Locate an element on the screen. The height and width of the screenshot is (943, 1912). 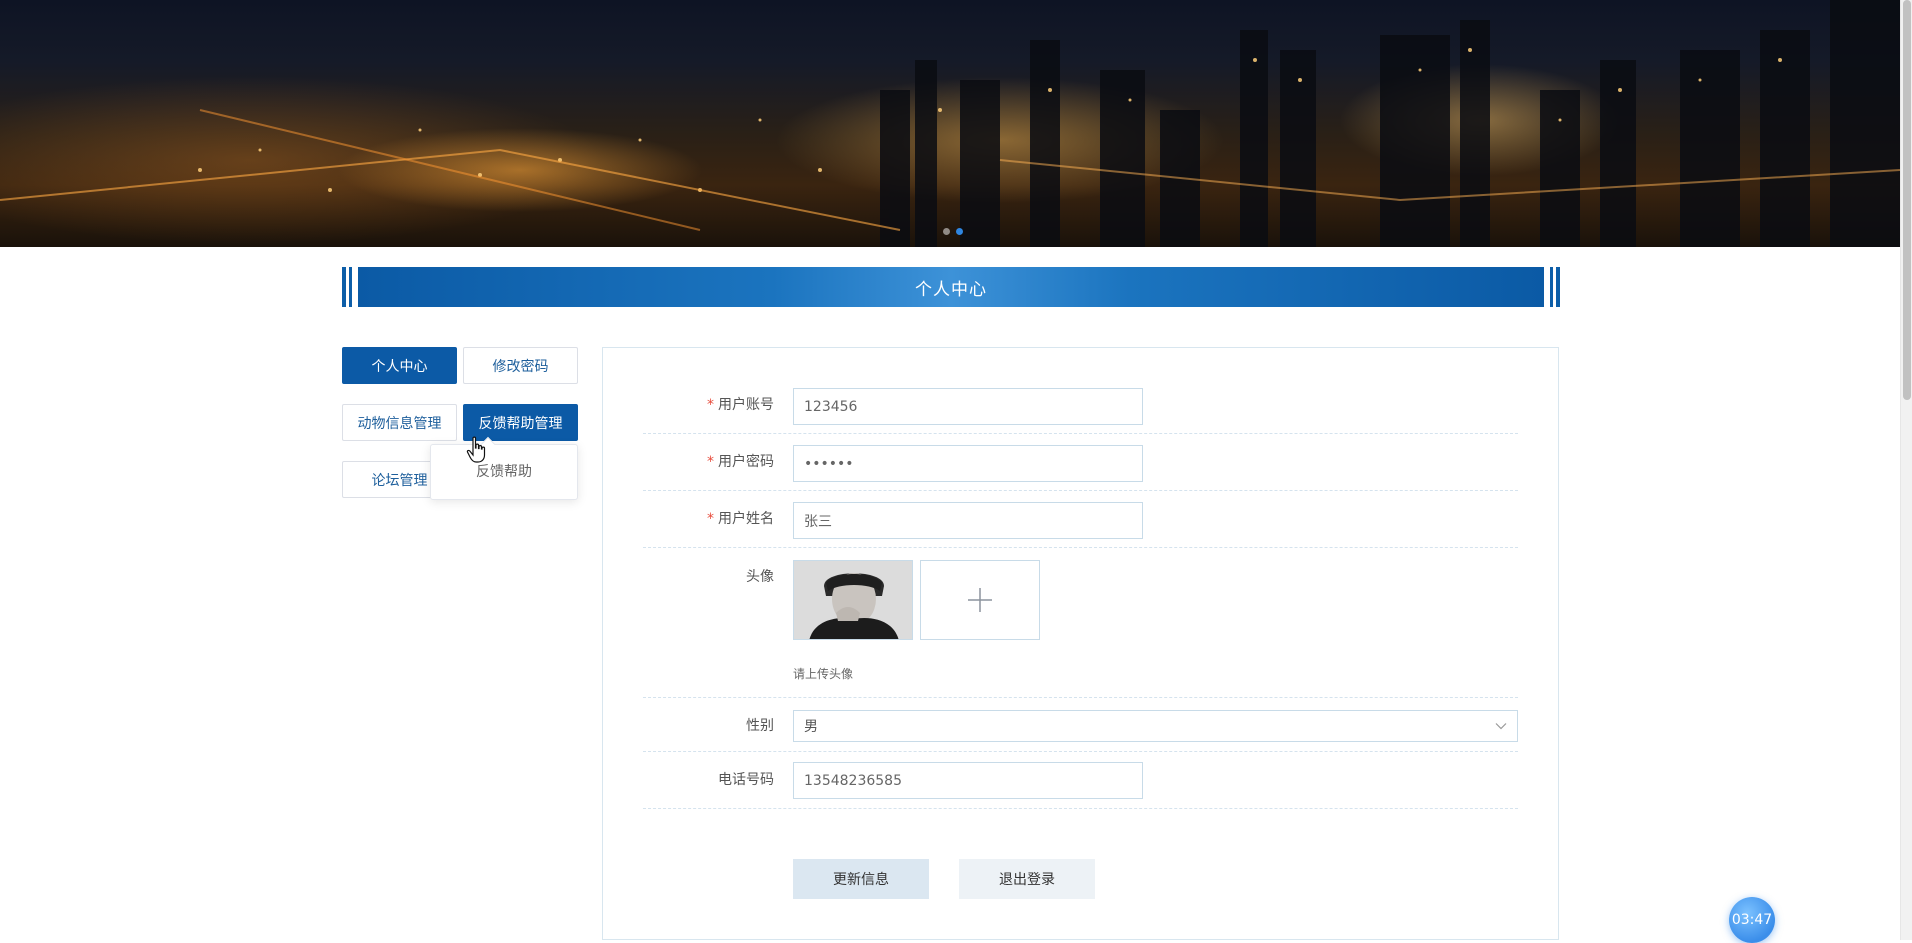
form-row-name: * 用户姓名 张三 is located at coordinates (1080, 519).